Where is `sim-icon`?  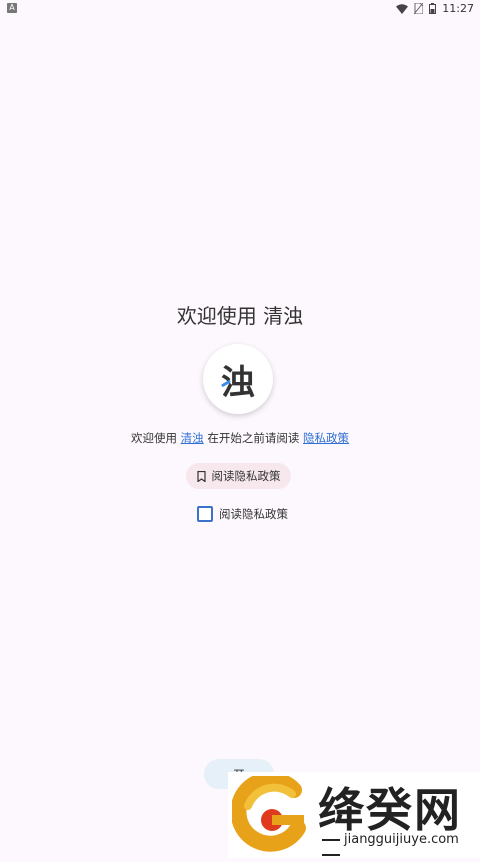
sim-icon is located at coordinates (419, 8).